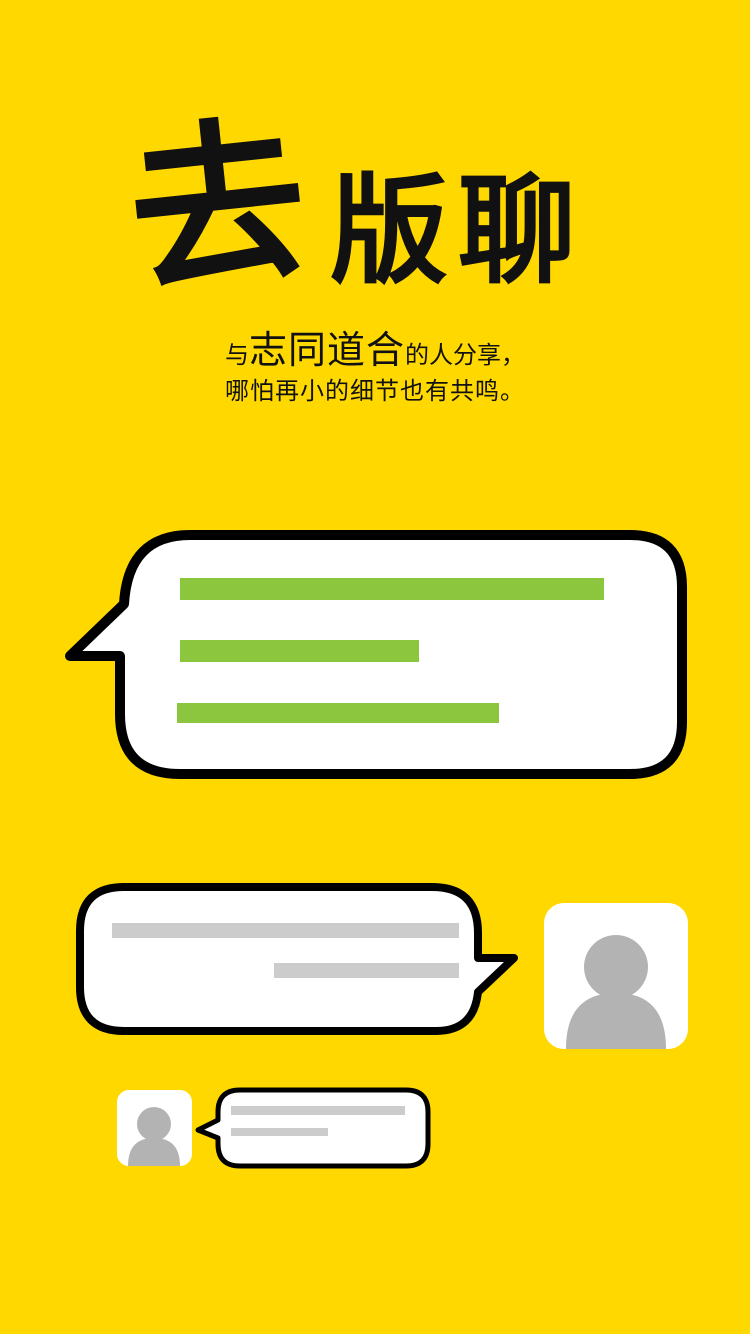 This screenshot has width=750, height=1334. I want to click on medium-bubble-outline, so click(297, 959).